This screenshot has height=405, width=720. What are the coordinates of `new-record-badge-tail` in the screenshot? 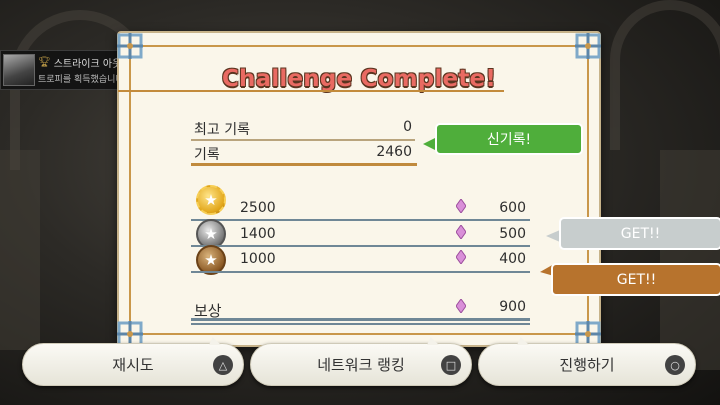 It's located at (429, 144).